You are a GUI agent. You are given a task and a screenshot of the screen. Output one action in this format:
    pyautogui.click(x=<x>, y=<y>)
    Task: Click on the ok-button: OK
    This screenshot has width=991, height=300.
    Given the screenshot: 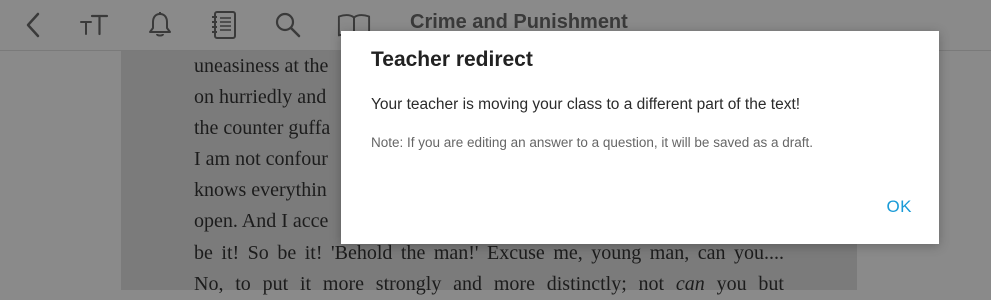 What is the action you would take?
    pyautogui.click(x=899, y=207)
    